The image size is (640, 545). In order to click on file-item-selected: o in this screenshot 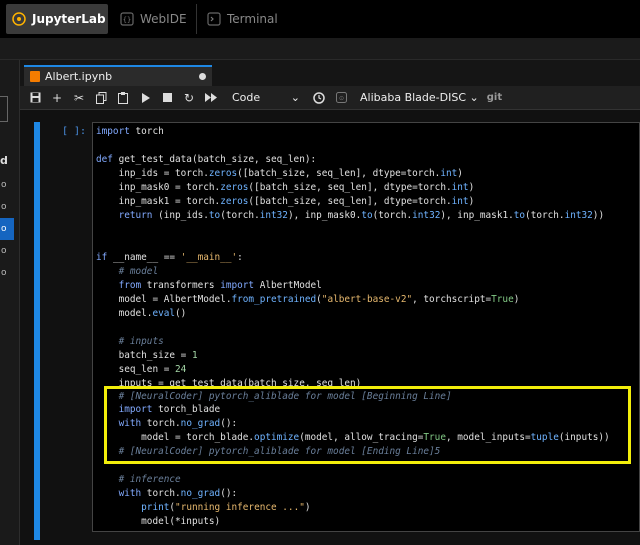, I will do `click(7, 229)`.